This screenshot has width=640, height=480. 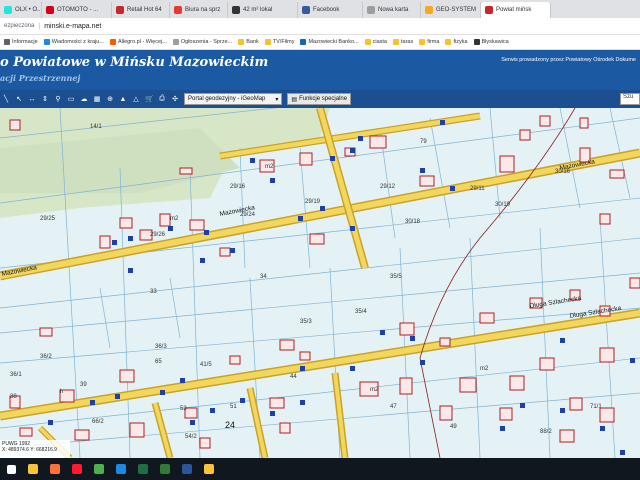 I want to click on url-text: minski.e-mapa.net, so click(x=72, y=26).